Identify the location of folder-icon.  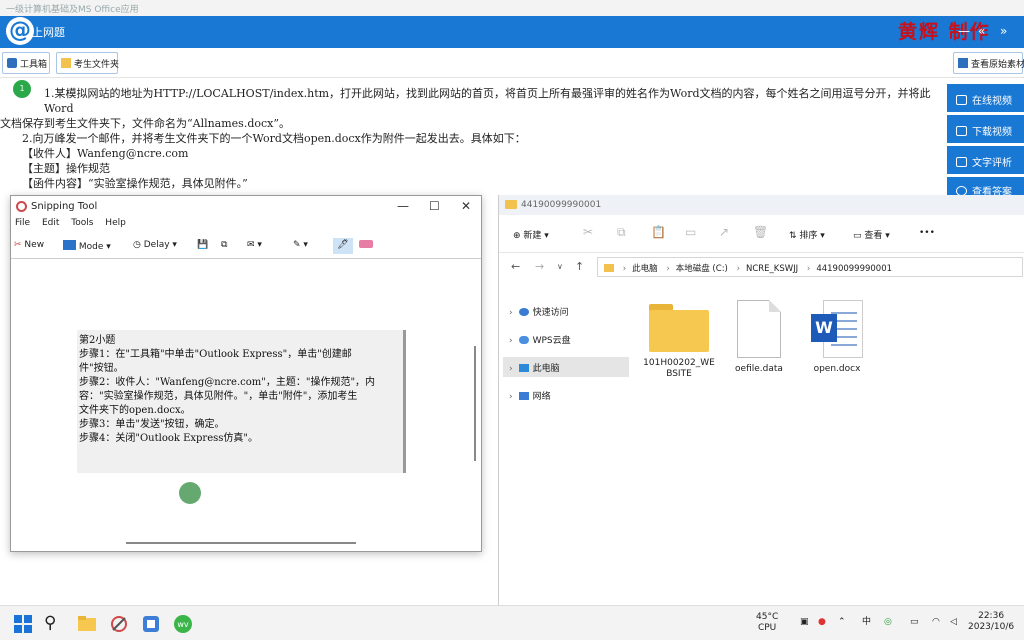
(609, 268).